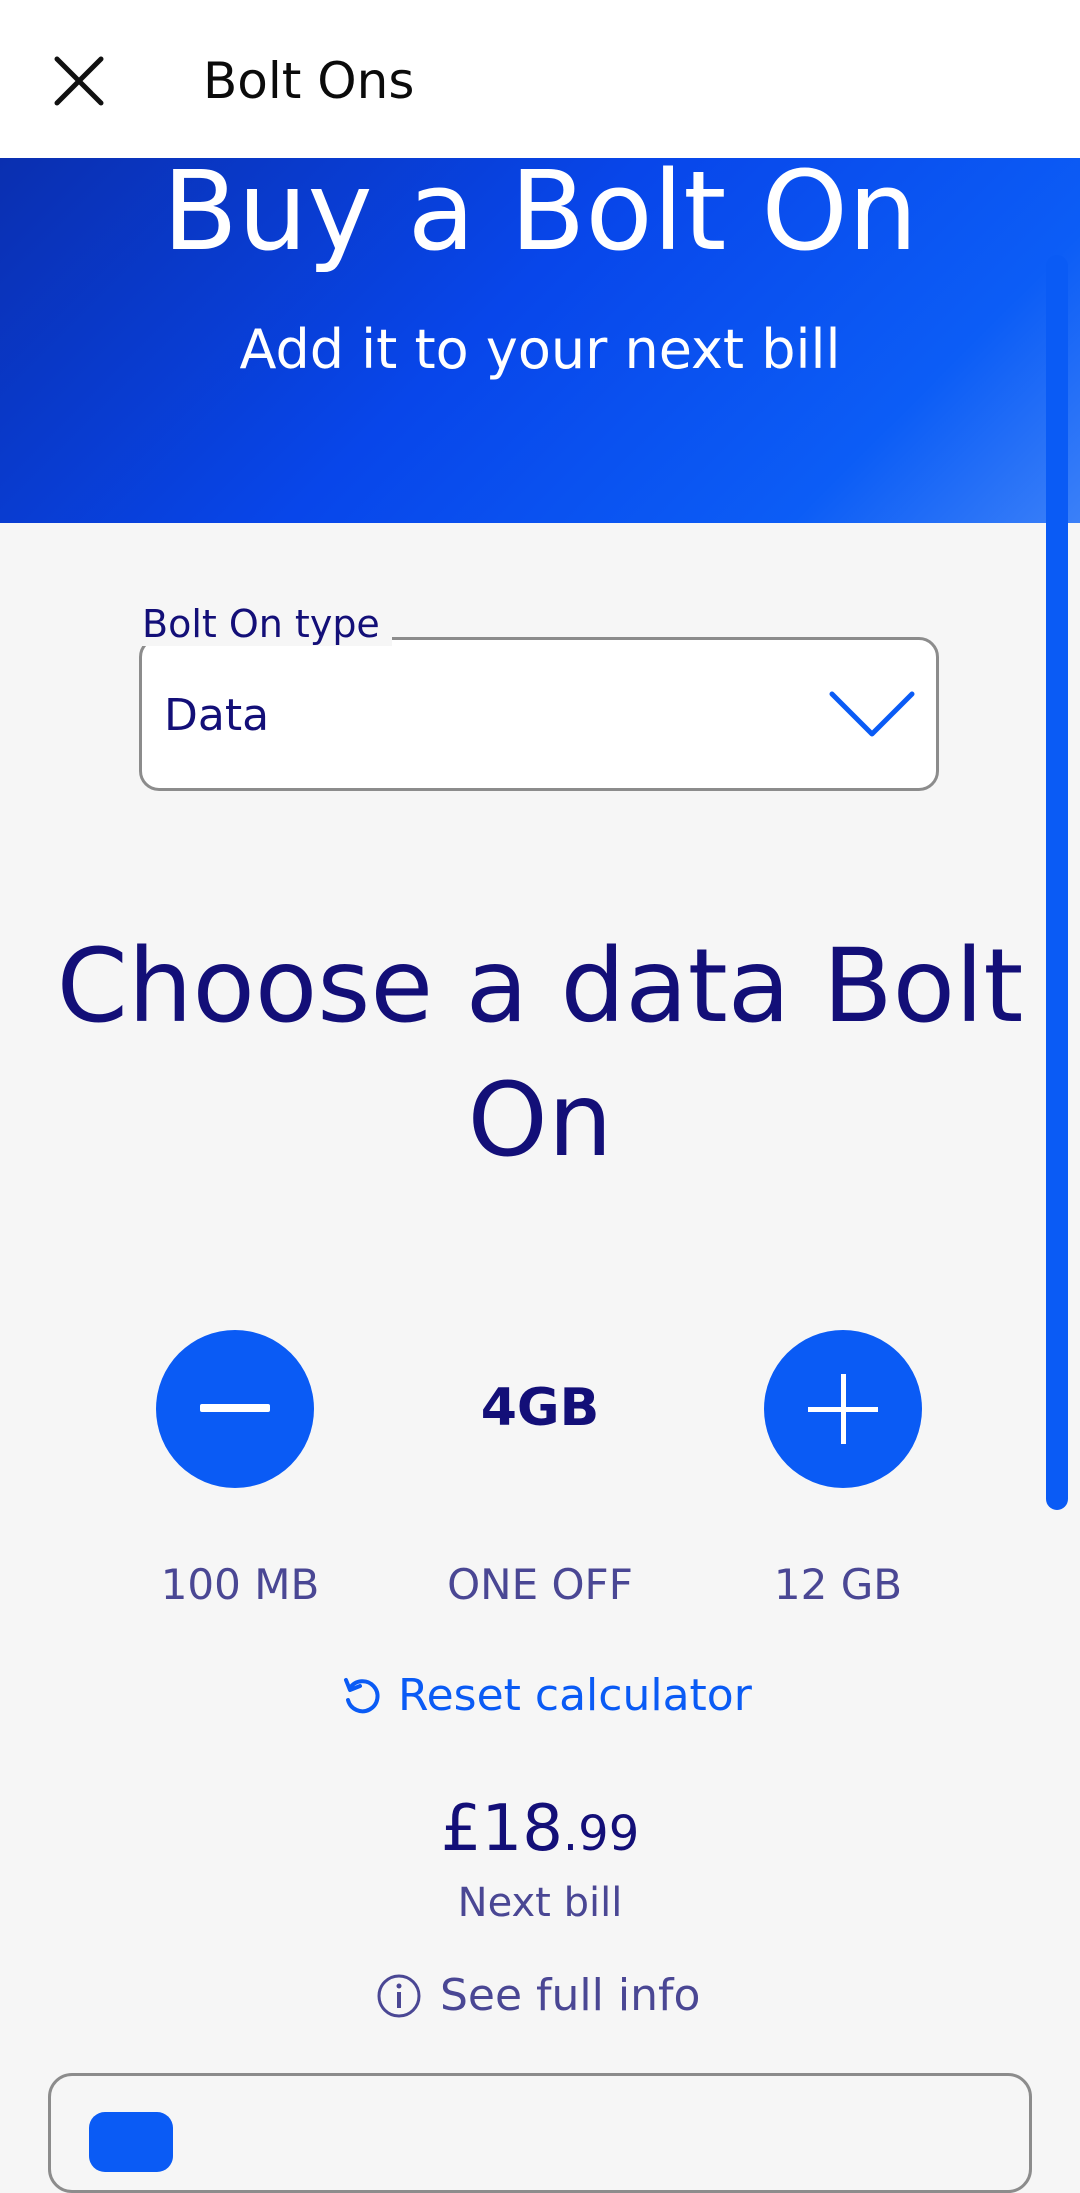 Image resolution: width=1080 pixels, height=2193 pixels. What do you see at coordinates (501, 1829) in the screenshot?
I see `price-main: £18` at bounding box center [501, 1829].